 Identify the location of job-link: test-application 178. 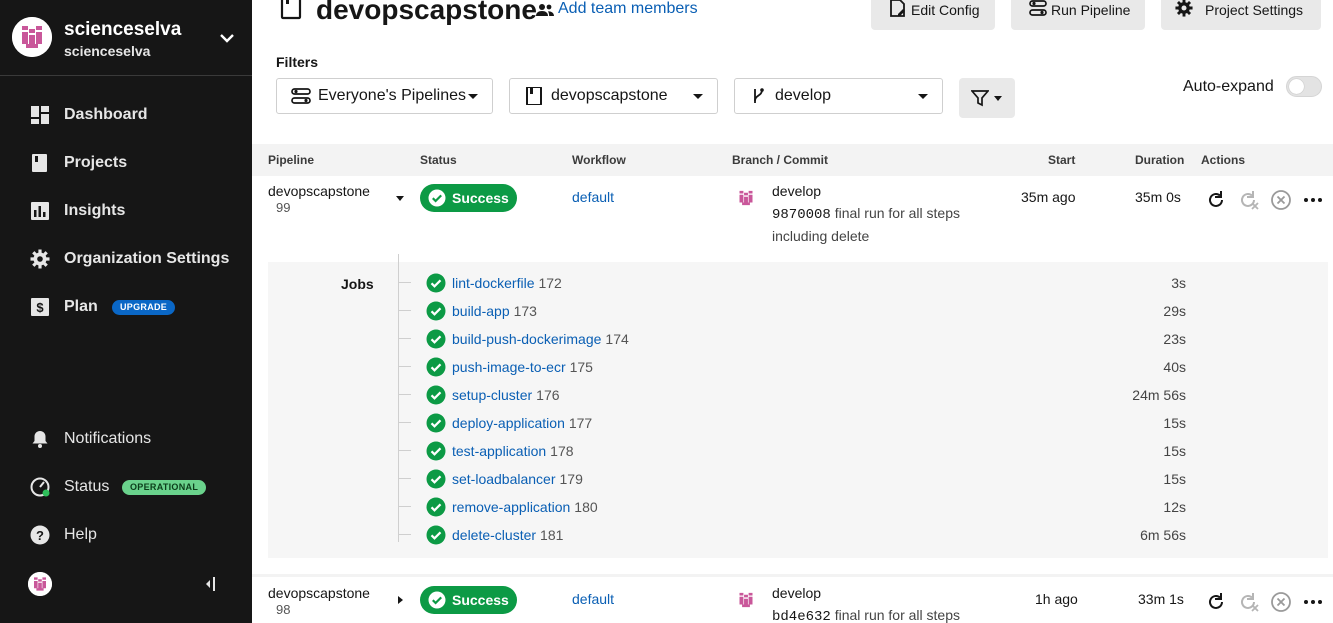
(513, 451).